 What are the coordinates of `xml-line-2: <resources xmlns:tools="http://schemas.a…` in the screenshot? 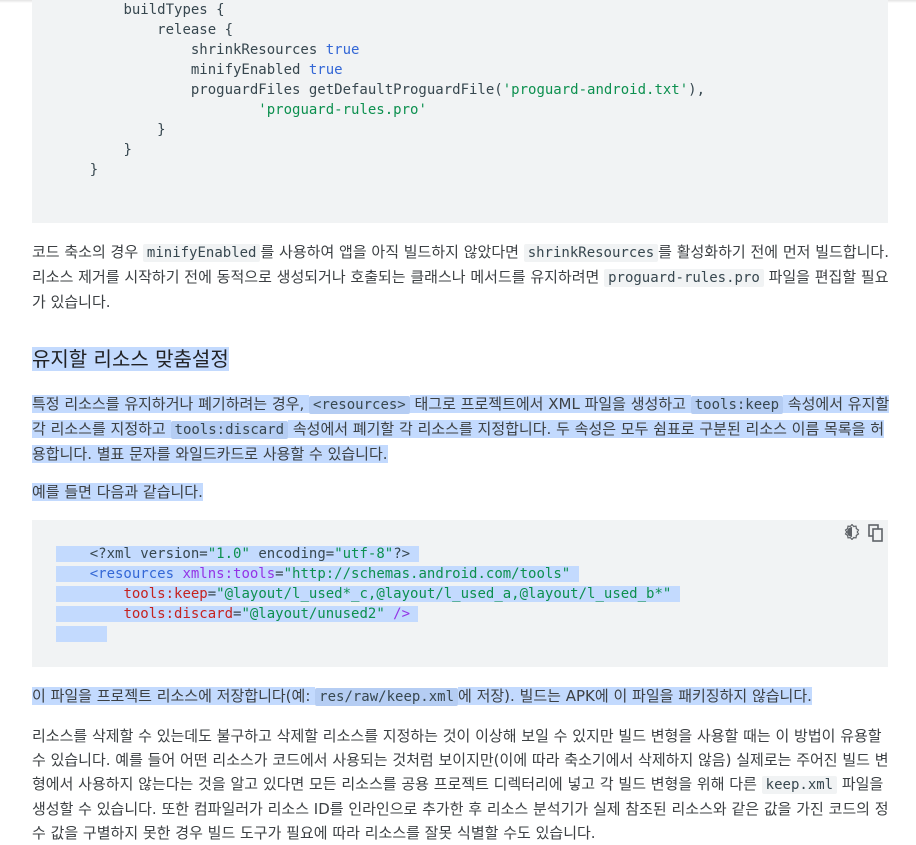 It's located at (317, 574).